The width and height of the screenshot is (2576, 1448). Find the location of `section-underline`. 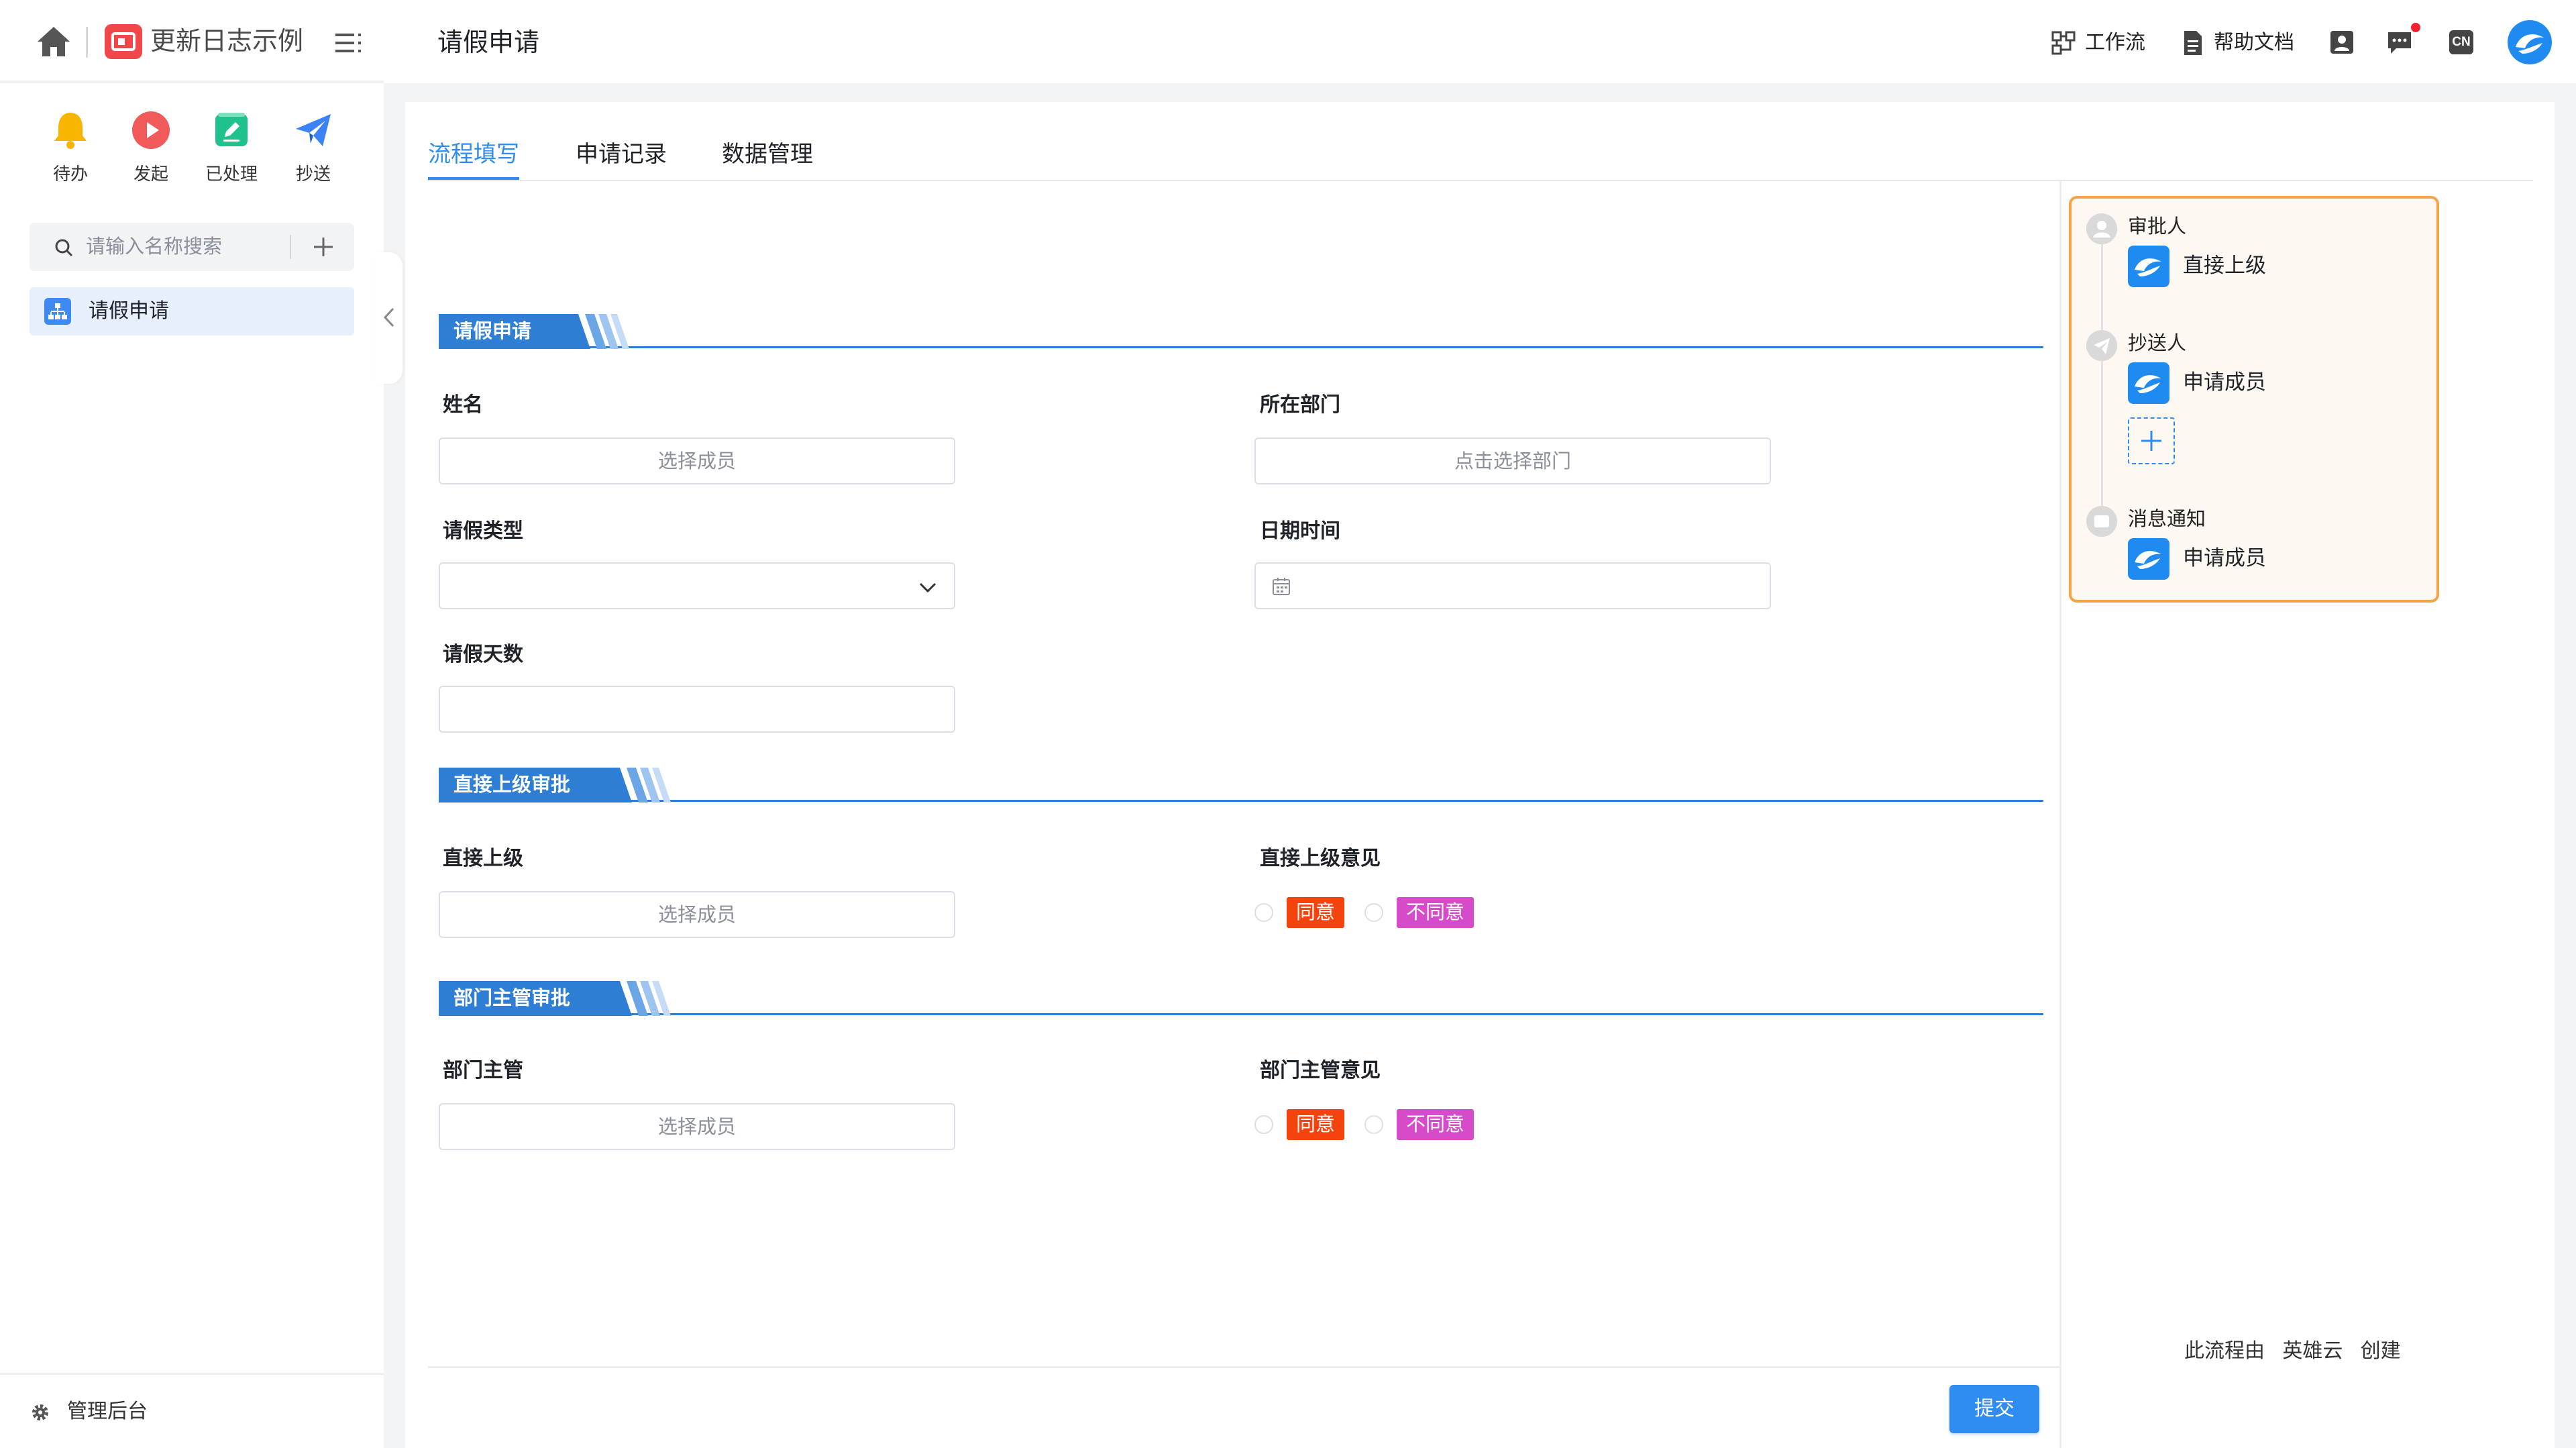

section-underline is located at coordinates (1241, 1014).